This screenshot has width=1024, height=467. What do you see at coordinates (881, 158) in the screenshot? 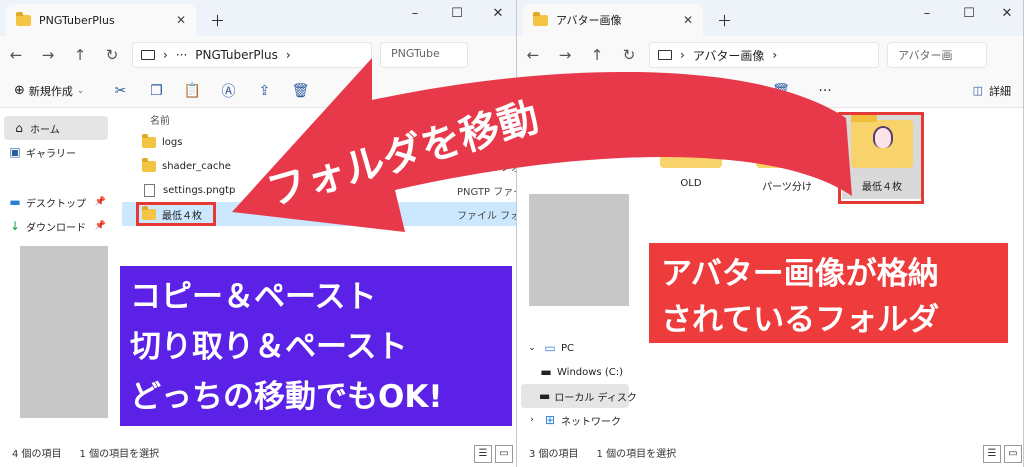
I see `highlight-box-target` at bounding box center [881, 158].